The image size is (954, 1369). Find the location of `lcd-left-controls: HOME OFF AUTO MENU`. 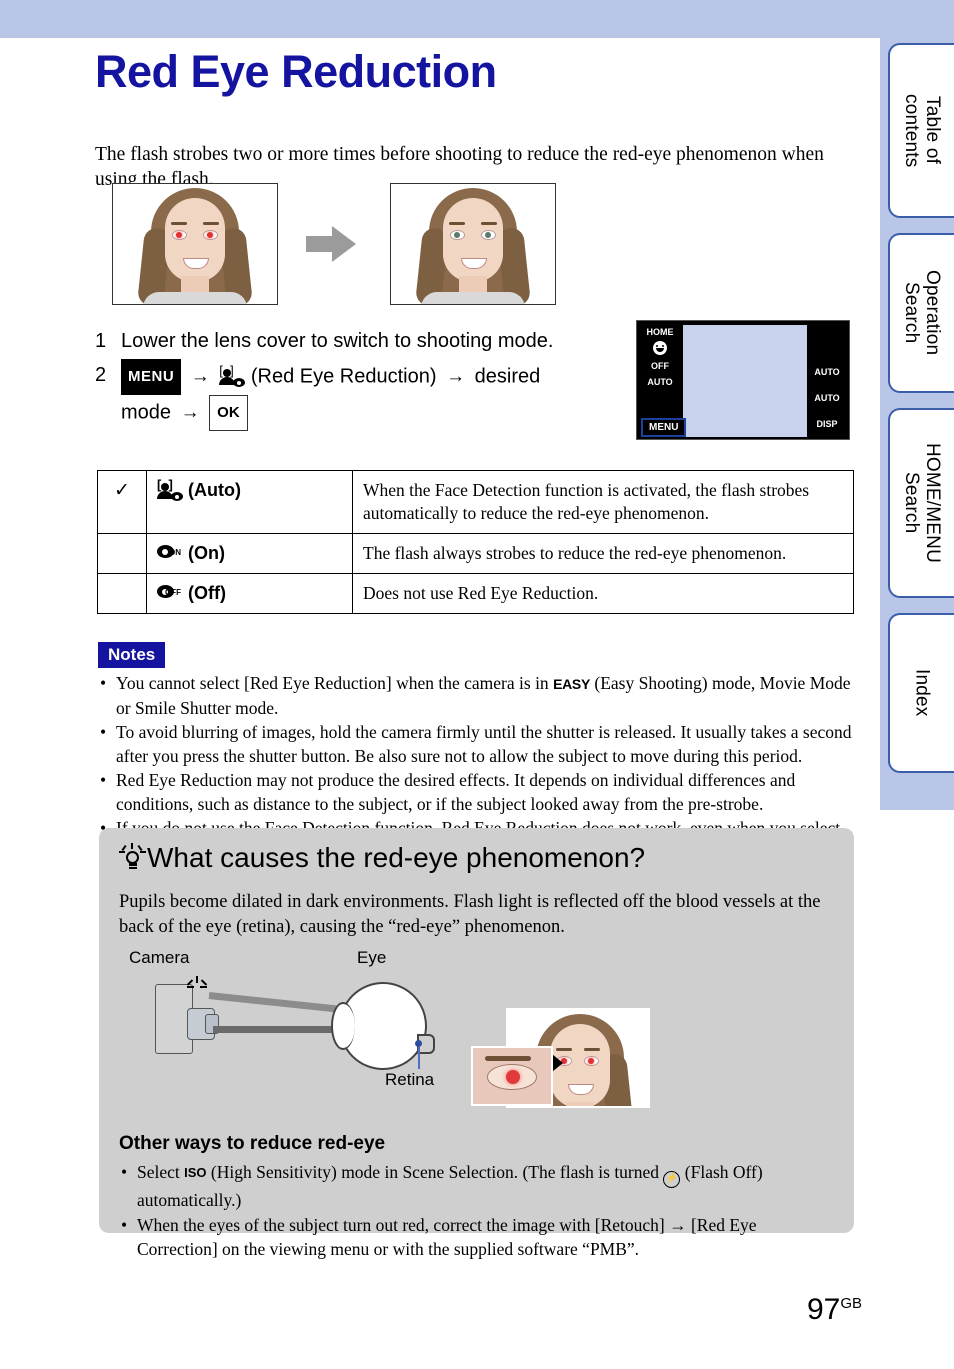

lcd-left-controls: HOME OFF AUTO MENU is located at coordinates (662, 381).